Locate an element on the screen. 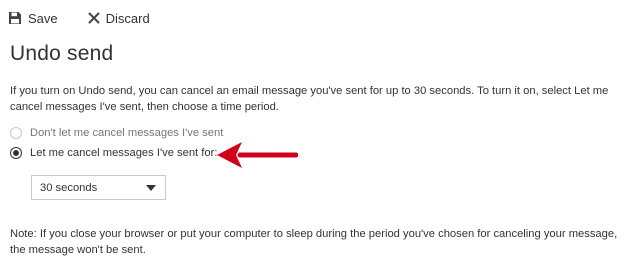 The image size is (630, 259). option-dont-let-cancel: Don't let me cancel messages I've sent is located at coordinates (116, 133).